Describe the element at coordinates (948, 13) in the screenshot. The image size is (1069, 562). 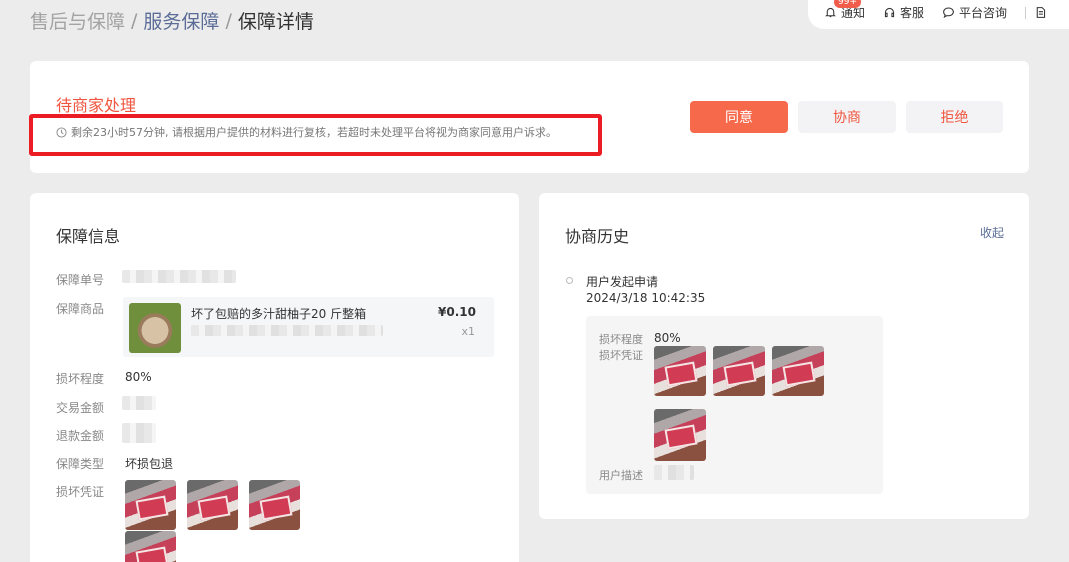
I see `chat-bubble-icon` at that location.